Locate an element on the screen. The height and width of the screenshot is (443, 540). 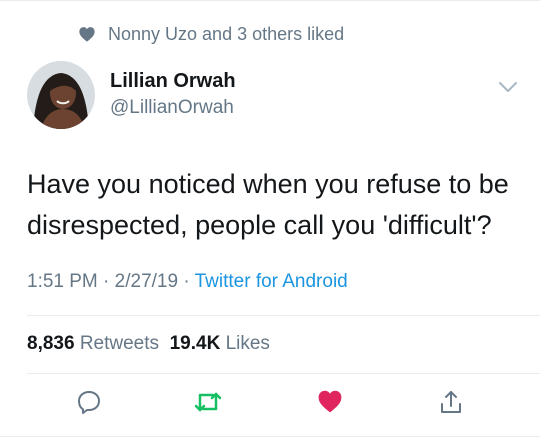
reply-button is located at coordinates (89, 402).